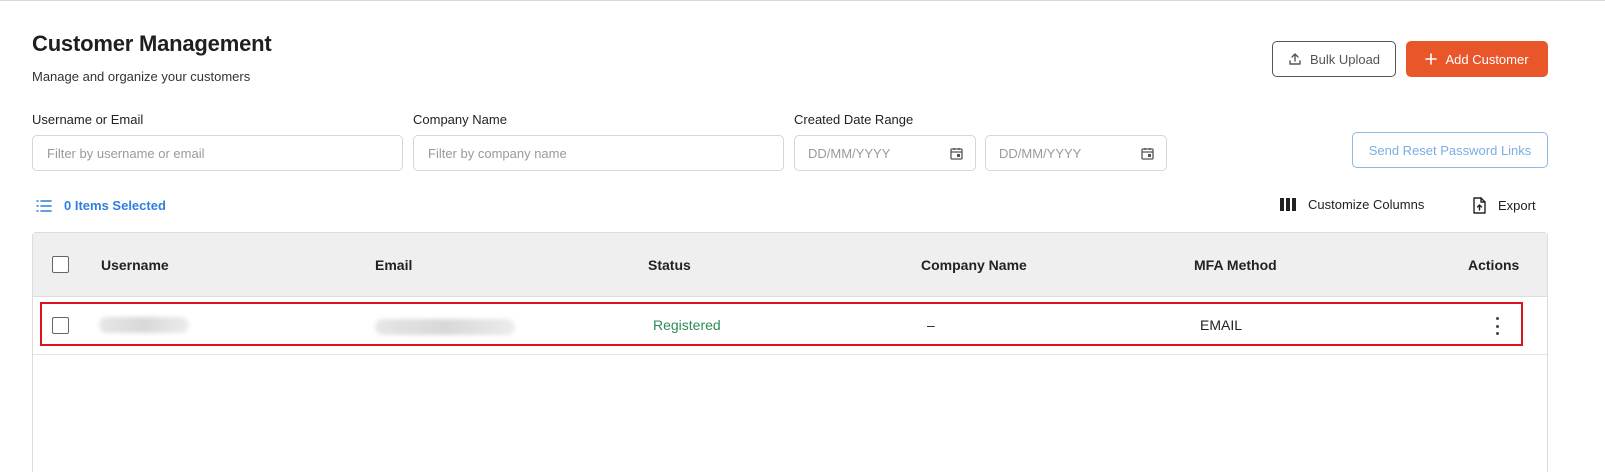  I want to click on username-filter-label: Username or Email, so click(88, 119).